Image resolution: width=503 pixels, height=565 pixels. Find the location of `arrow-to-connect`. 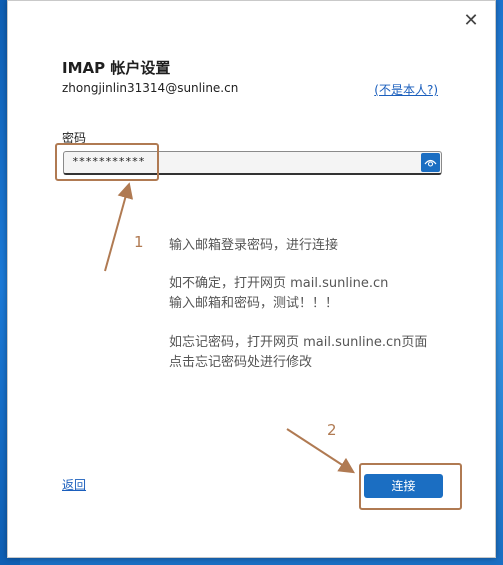

arrow-to-connect is located at coordinates (321, 451).